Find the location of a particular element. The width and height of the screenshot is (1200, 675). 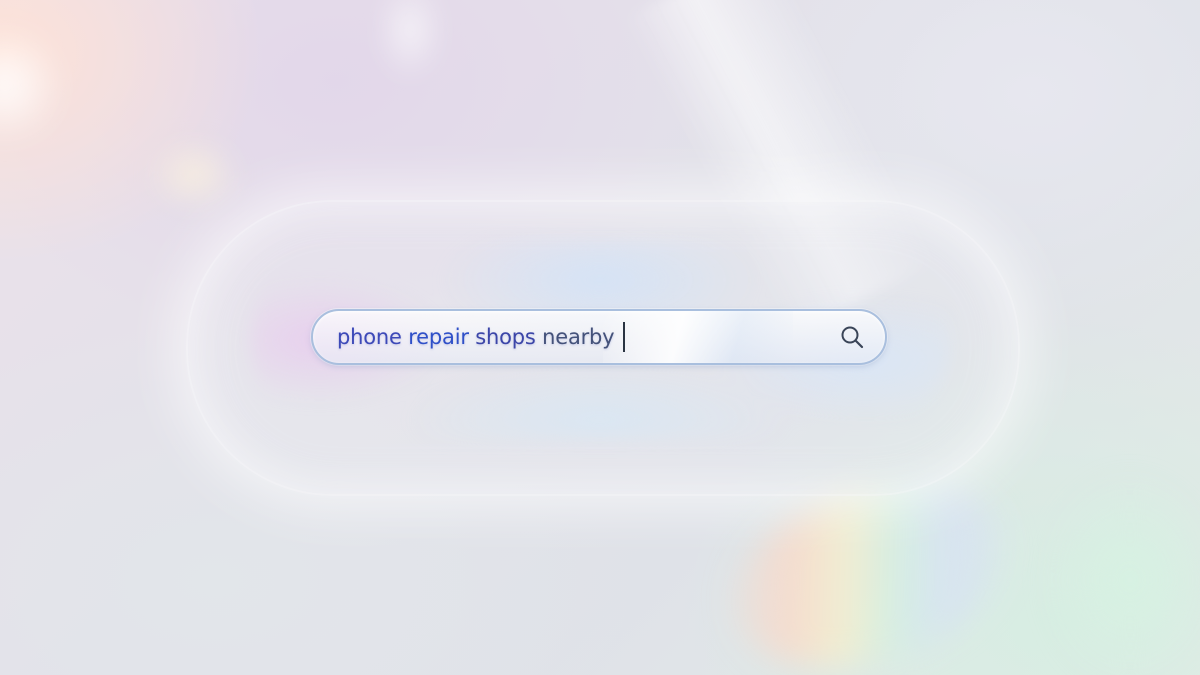

query-word: repair is located at coordinates (438, 337).